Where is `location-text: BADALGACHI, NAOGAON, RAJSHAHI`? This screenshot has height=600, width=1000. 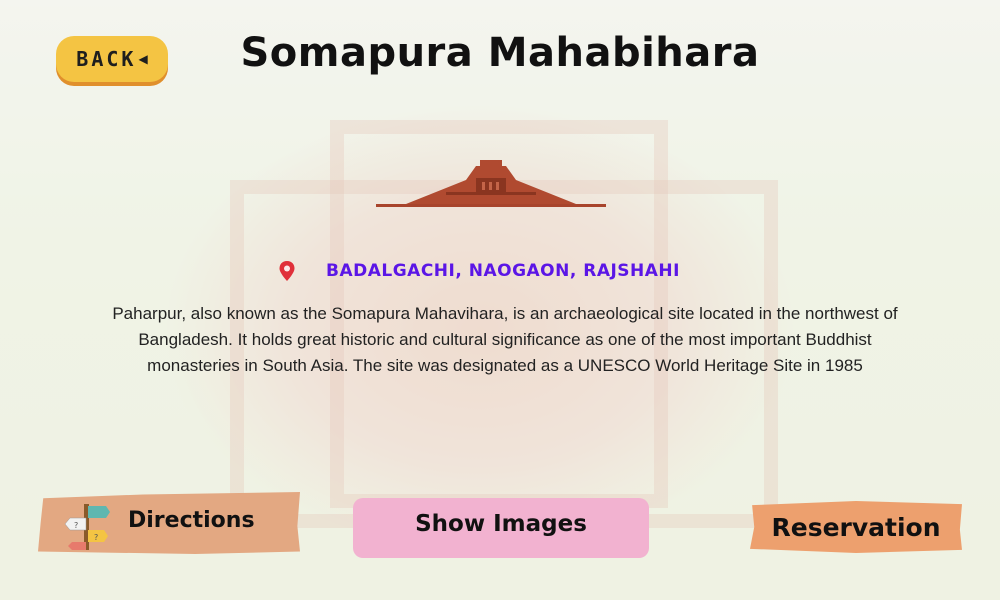 location-text: BADALGACHI, NAOGAON, RAJSHAHI is located at coordinates (503, 271).